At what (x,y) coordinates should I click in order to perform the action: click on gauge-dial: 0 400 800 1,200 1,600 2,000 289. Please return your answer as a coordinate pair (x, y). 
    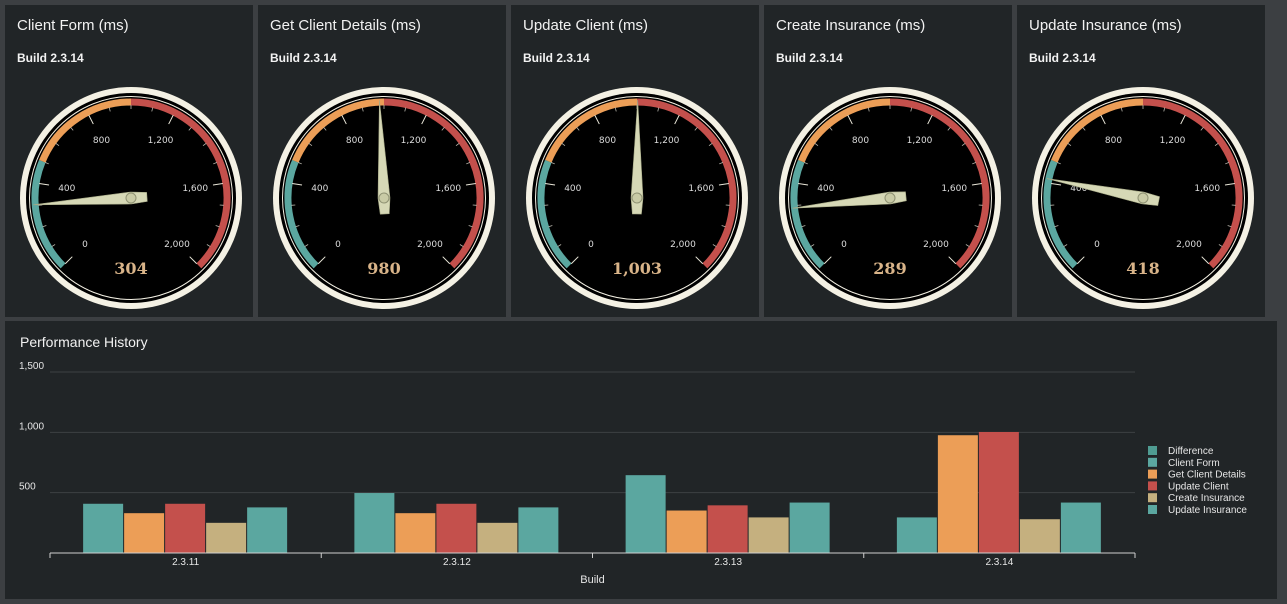
    Looking at the image, I should click on (890, 198).